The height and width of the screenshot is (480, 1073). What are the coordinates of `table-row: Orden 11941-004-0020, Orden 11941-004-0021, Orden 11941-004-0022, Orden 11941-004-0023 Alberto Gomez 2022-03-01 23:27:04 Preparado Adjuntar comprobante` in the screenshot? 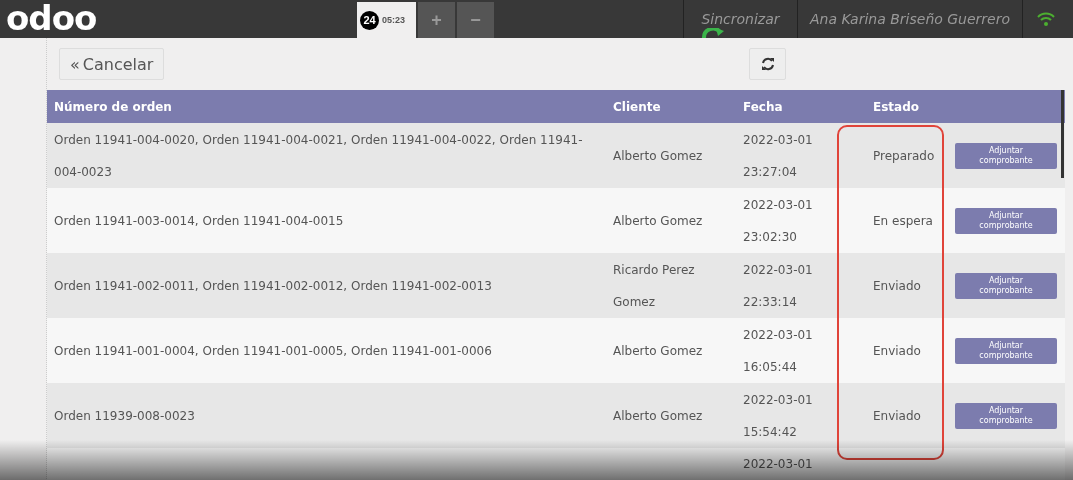 It's located at (556, 155).